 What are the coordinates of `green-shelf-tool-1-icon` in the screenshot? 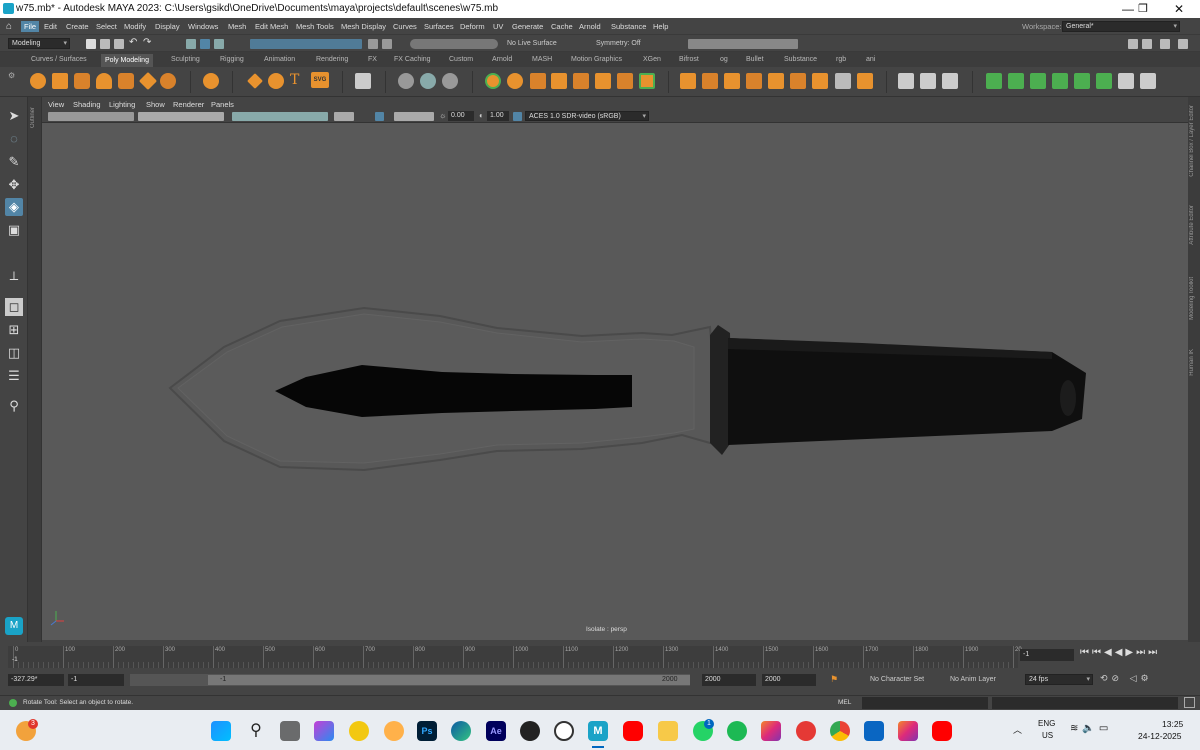 It's located at (994, 81).